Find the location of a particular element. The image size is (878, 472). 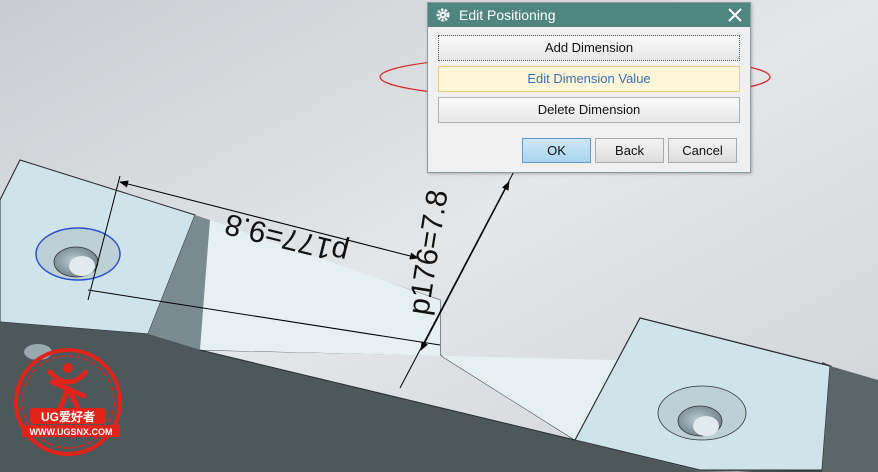

close-icon is located at coordinates (735, 15).